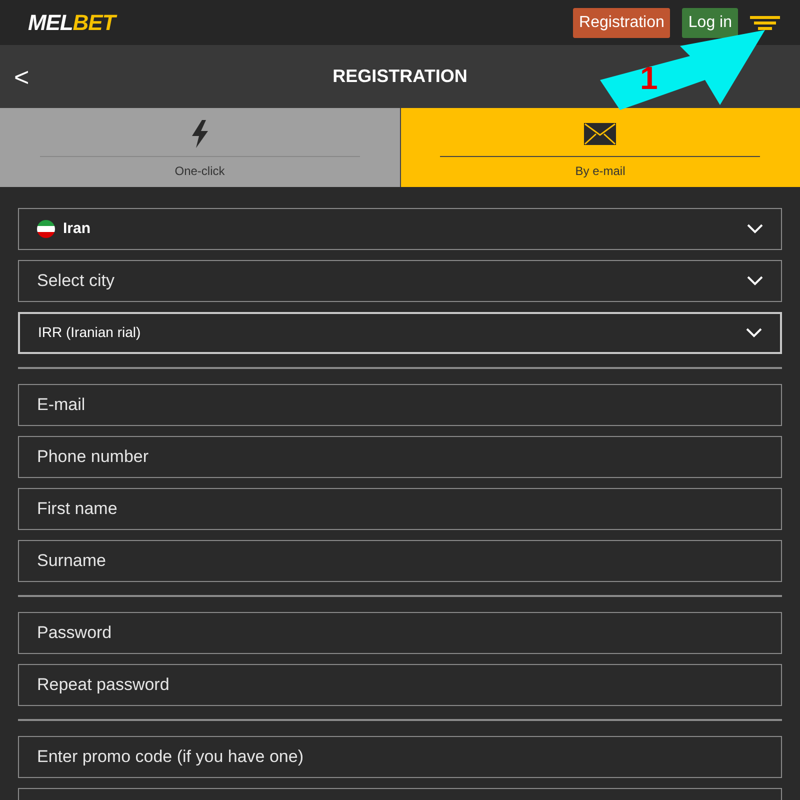 The height and width of the screenshot is (800, 800). What do you see at coordinates (400, 333) in the screenshot?
I see `select-field: IRR (Iranian rial)` at bounding box center [400, 333].